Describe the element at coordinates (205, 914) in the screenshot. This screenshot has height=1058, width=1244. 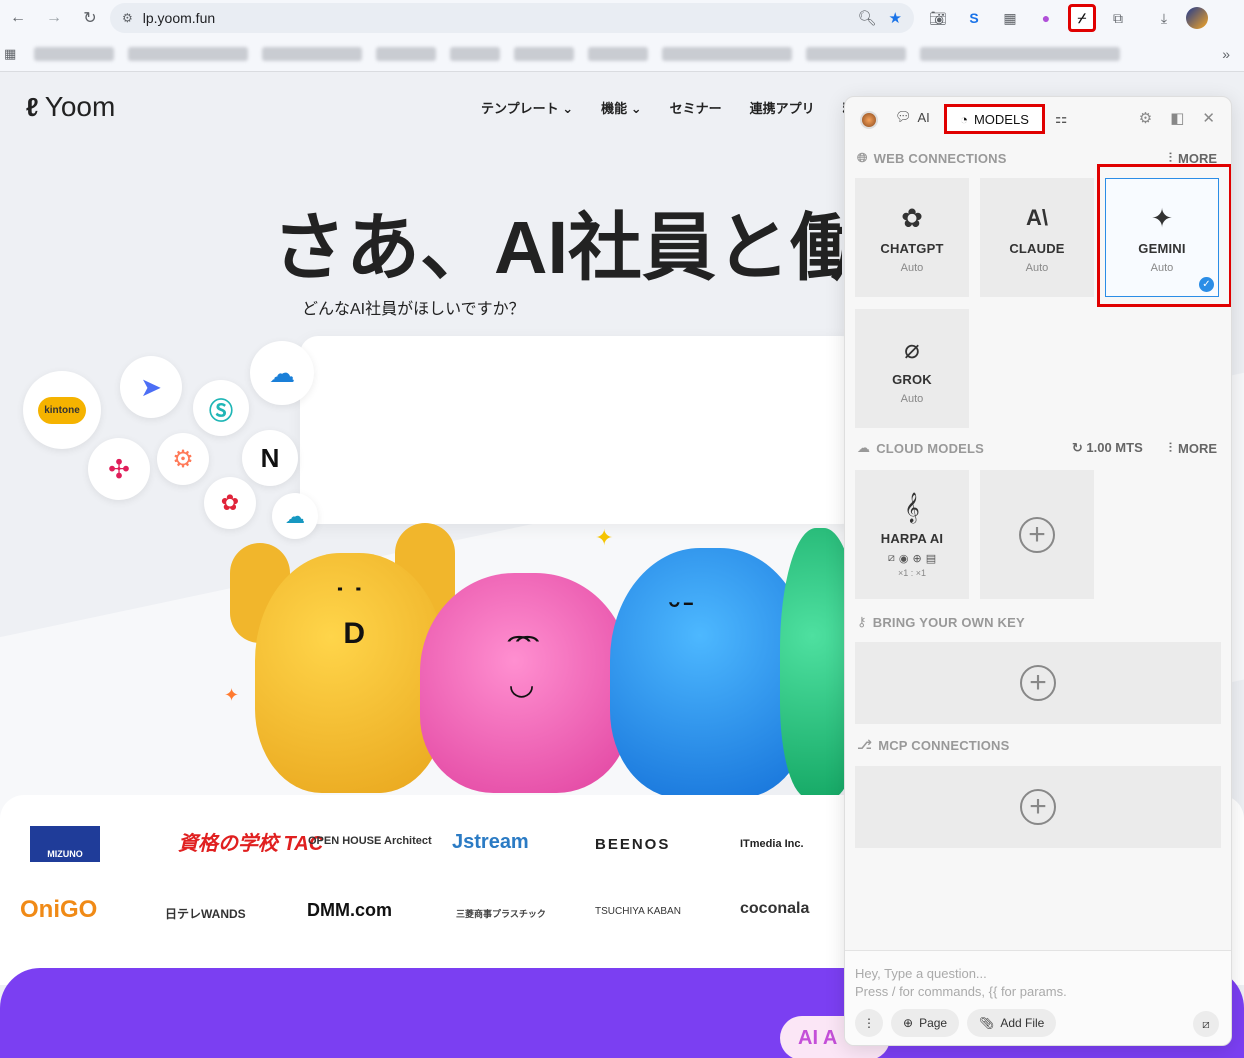
I see `logo-ntv-wands: 日テレWANDS` at that location.